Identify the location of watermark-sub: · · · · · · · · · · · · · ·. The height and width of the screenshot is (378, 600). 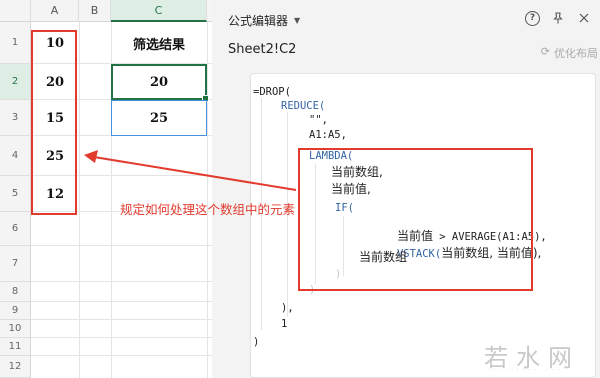
(521, 370).